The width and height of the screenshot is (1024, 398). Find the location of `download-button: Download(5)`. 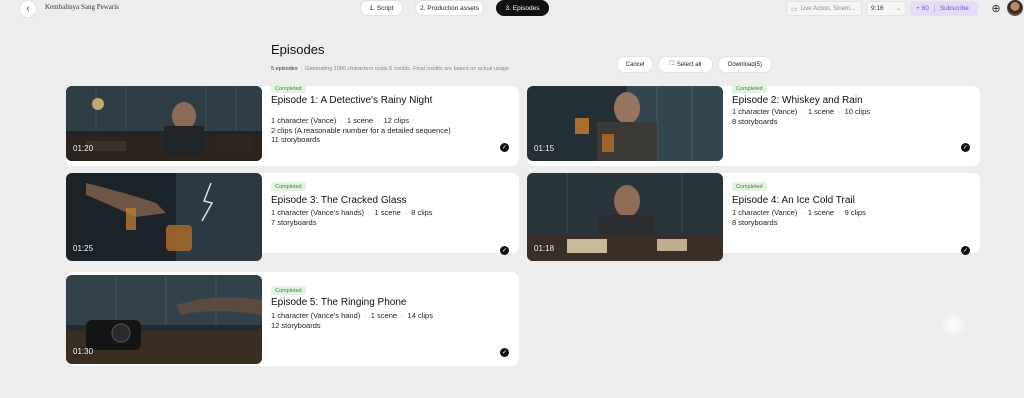

download-button: Download(5) is located at coordinates (745, 64).